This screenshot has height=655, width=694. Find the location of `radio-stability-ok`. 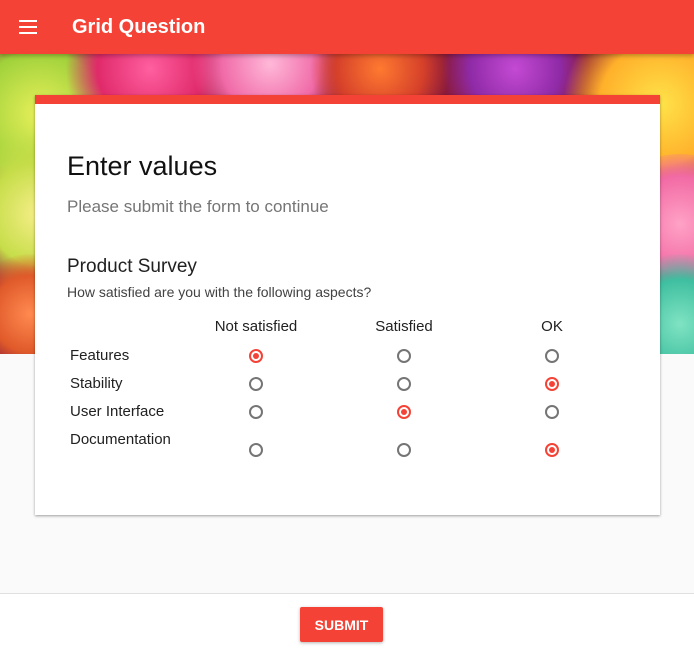

radio-stability-ok is located at coordinates (552, 384).